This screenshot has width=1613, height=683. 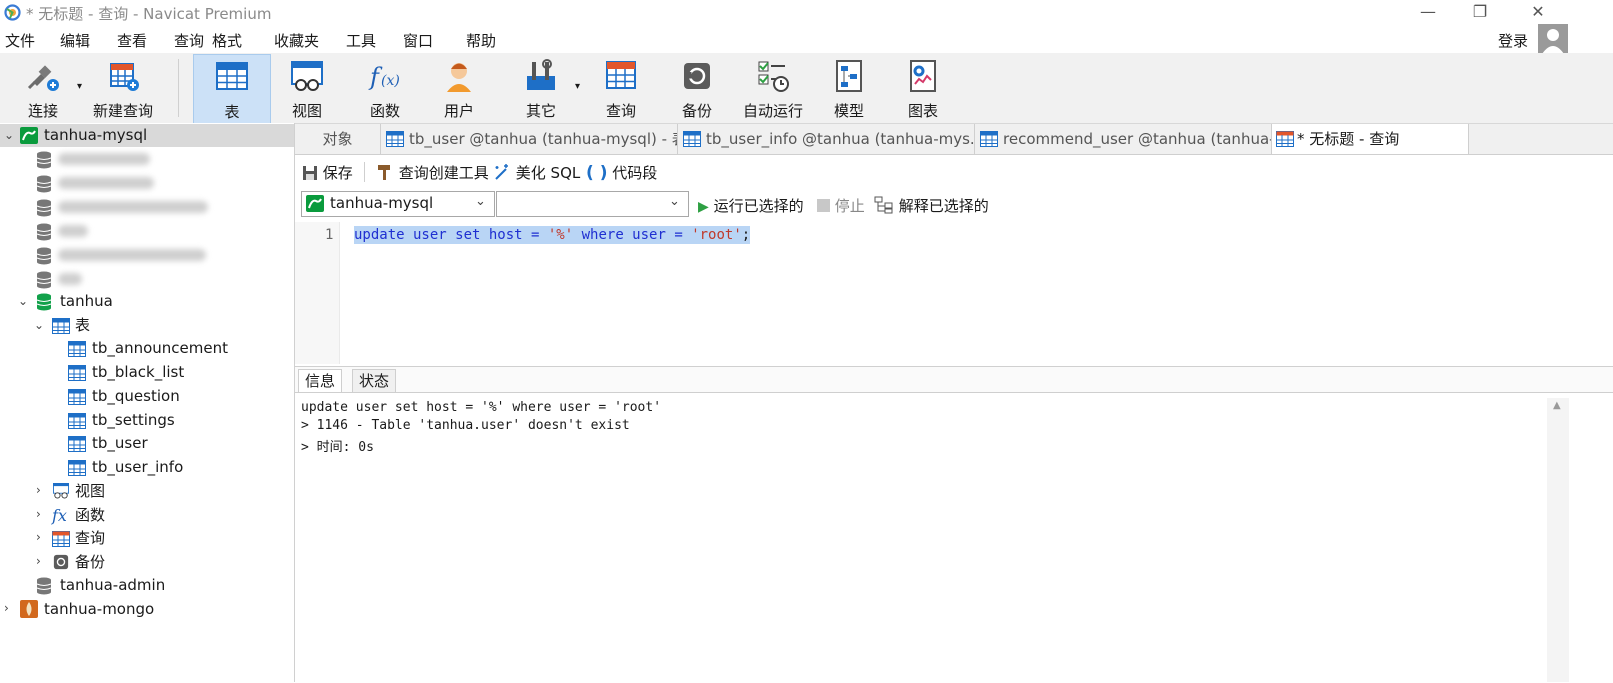 I want to click on tree-node-views: › 视图, so click(x=147, y=491).